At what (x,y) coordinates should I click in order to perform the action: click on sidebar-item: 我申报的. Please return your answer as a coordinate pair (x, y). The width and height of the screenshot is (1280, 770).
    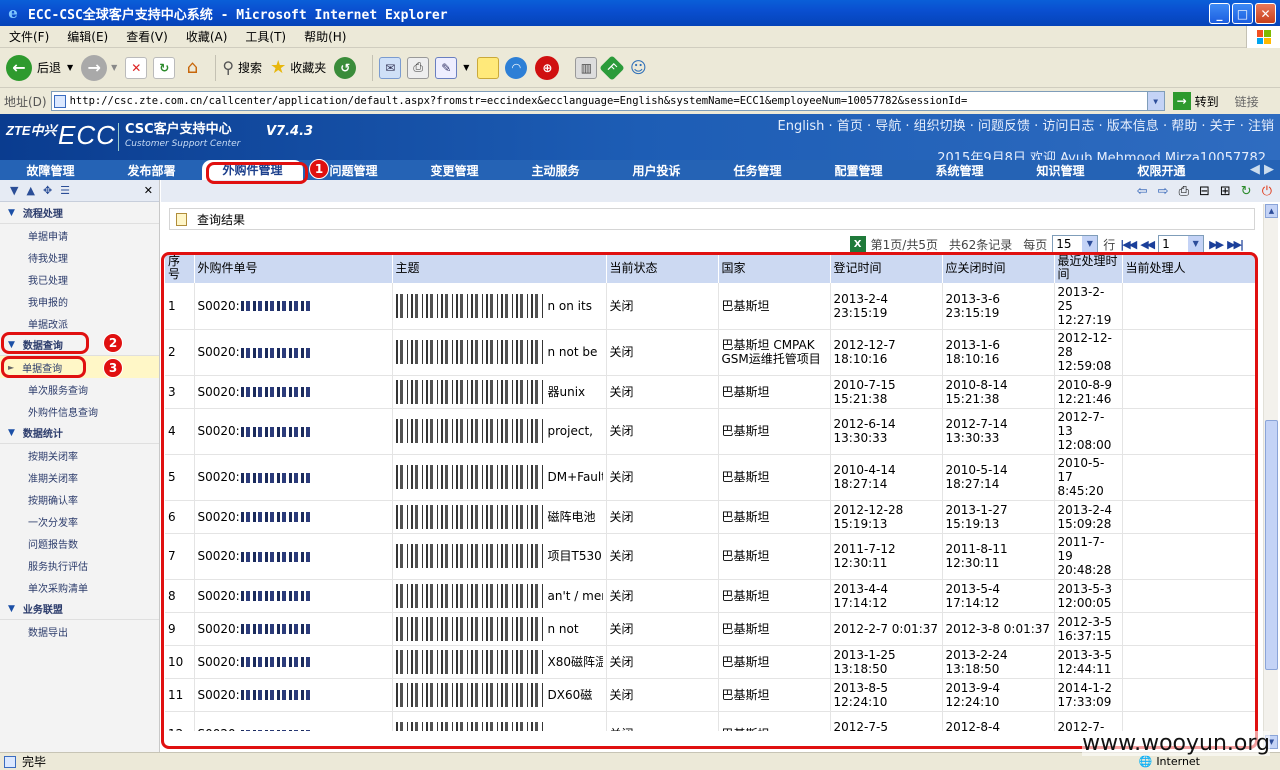
    Looking at the image, I should click on (79, 301).